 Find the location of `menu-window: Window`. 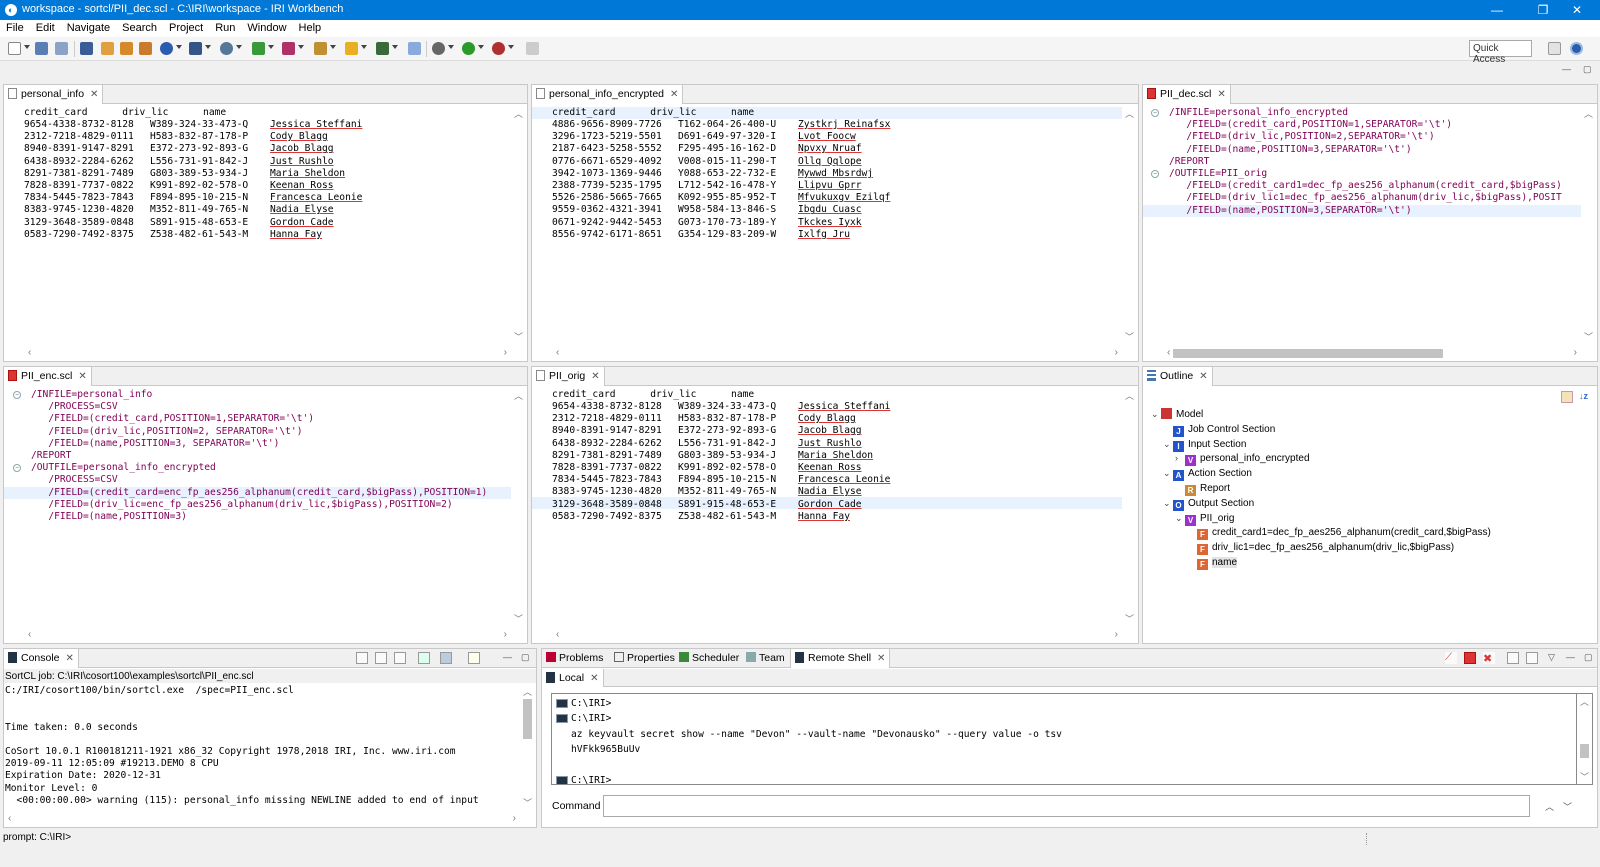

menu-window: Window is located at coordinates (266, 27).